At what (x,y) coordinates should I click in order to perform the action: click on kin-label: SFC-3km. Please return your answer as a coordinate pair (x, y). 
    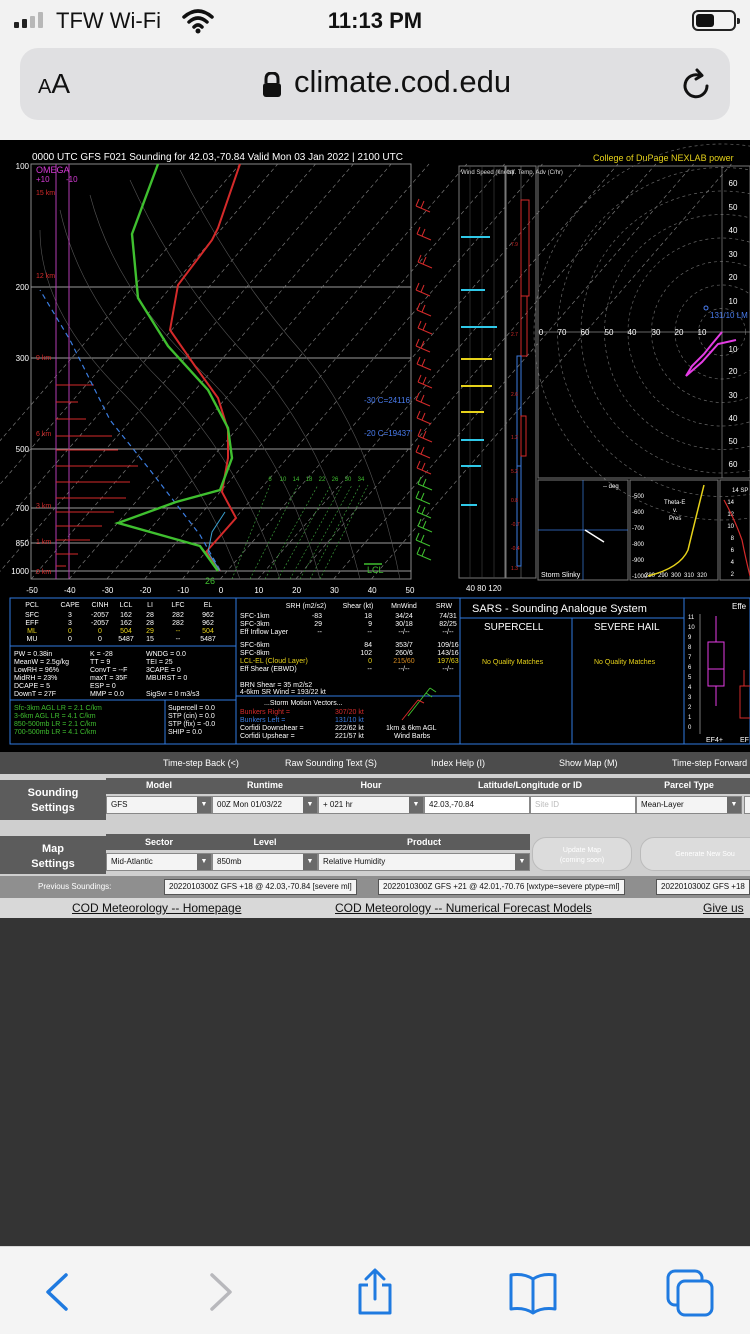
    Looking at the image, I should click on (255, 624).